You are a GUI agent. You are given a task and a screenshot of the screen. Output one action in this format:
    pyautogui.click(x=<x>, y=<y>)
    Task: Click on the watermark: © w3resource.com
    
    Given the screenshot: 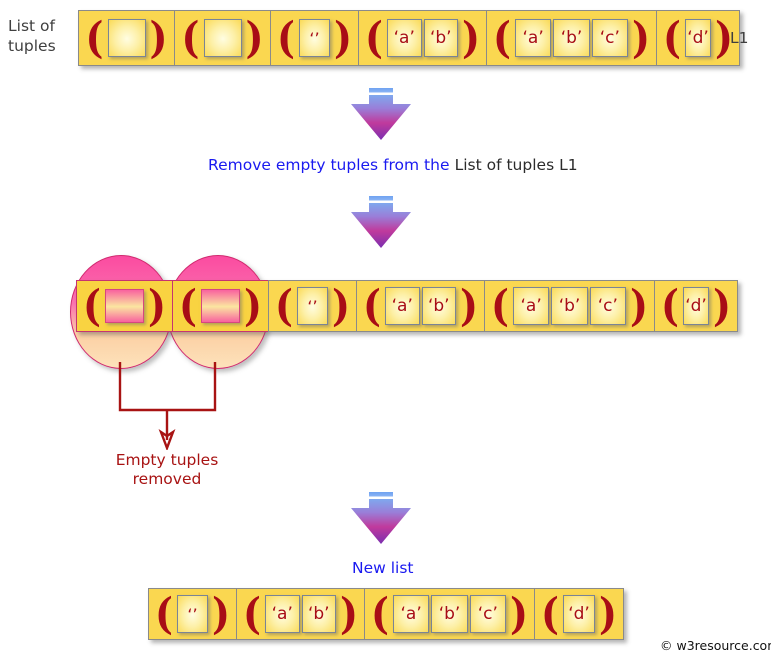 What is the action you would take?
    pyautogui.click(x=715, y=645)
    